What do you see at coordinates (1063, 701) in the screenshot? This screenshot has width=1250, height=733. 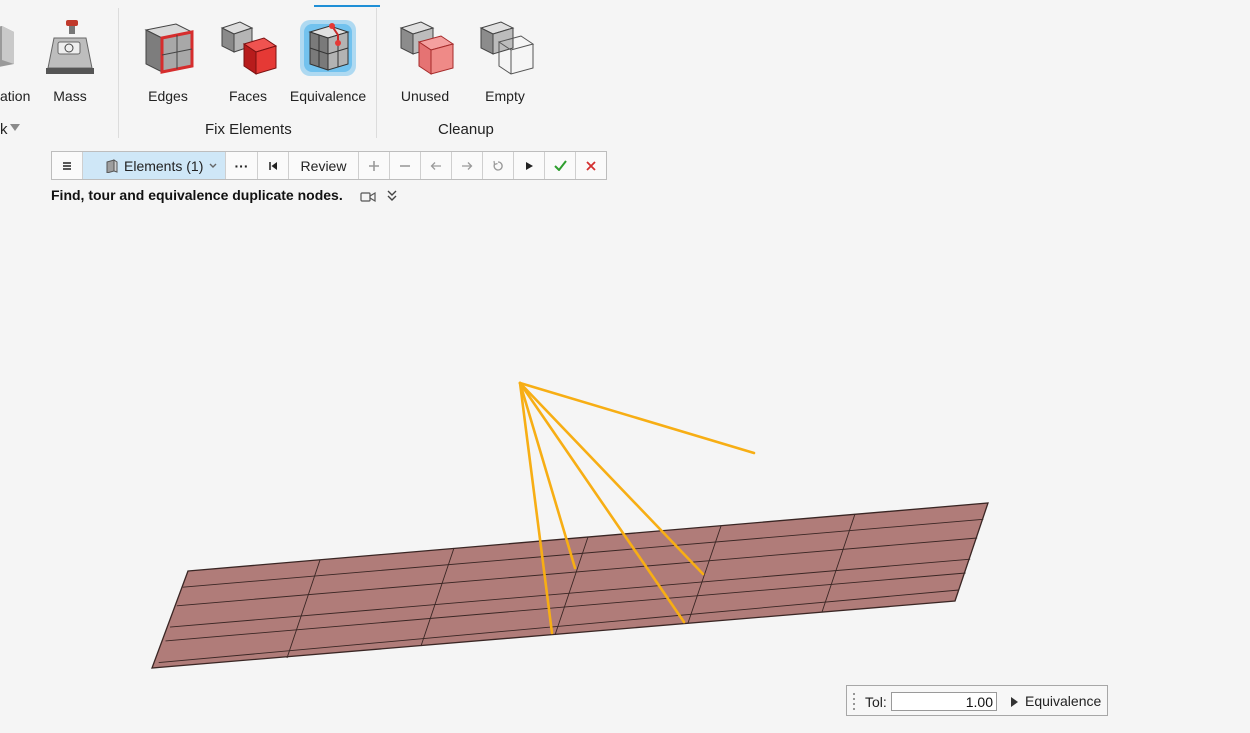 I see `equivalence-action-button: Equivalence` at bounding box center [1063, 701].